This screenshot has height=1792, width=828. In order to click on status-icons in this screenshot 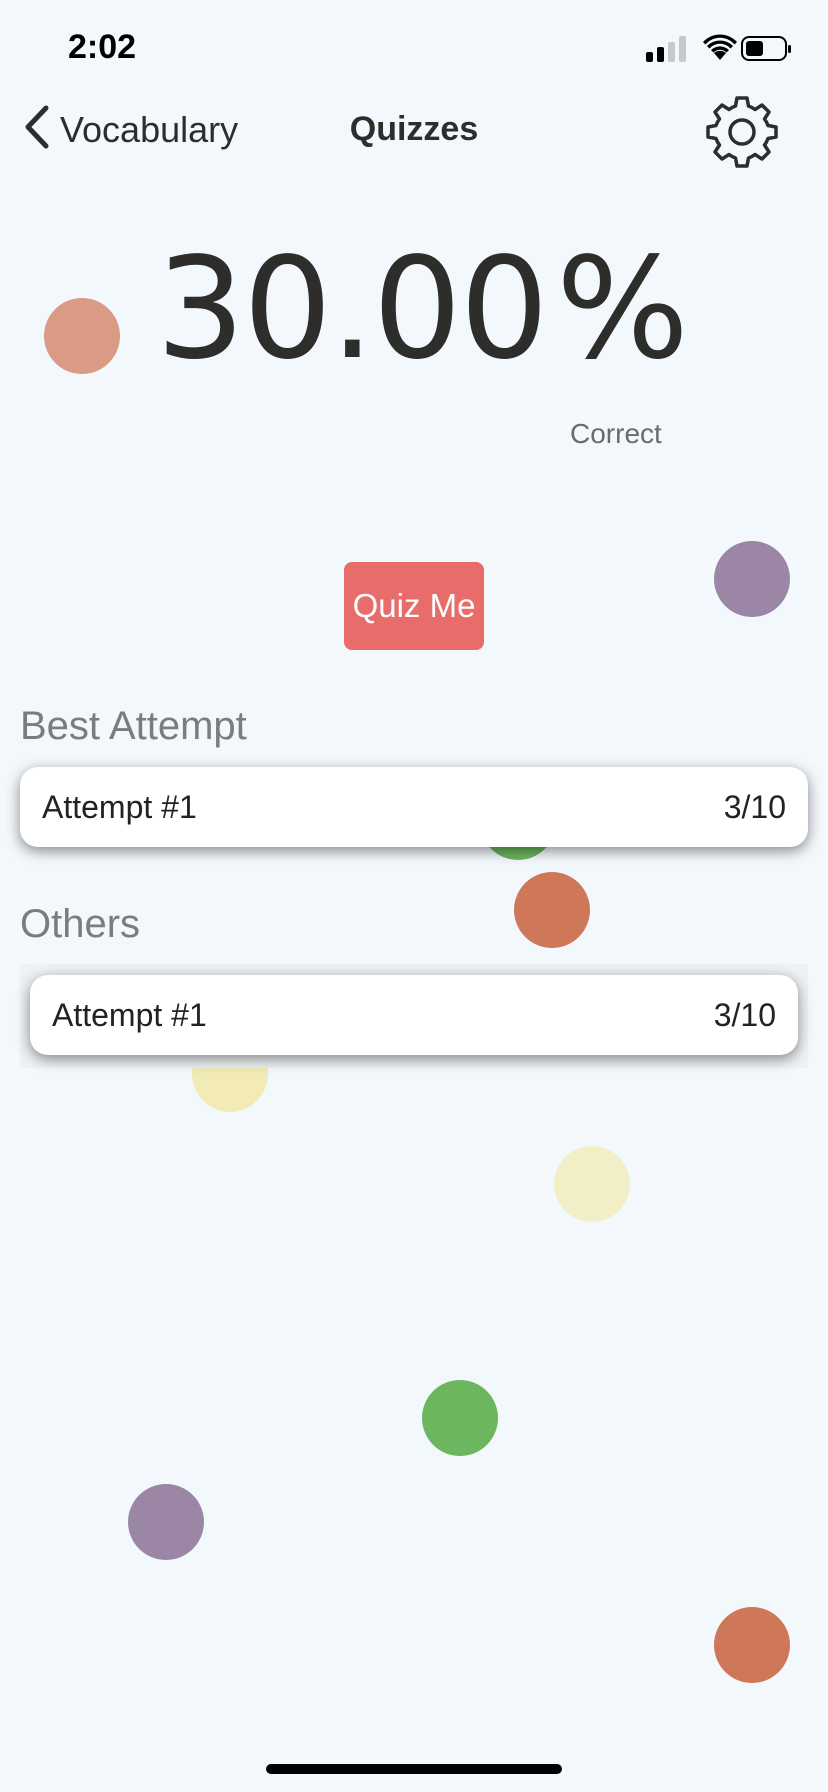, I will do `click(709, 49)`.